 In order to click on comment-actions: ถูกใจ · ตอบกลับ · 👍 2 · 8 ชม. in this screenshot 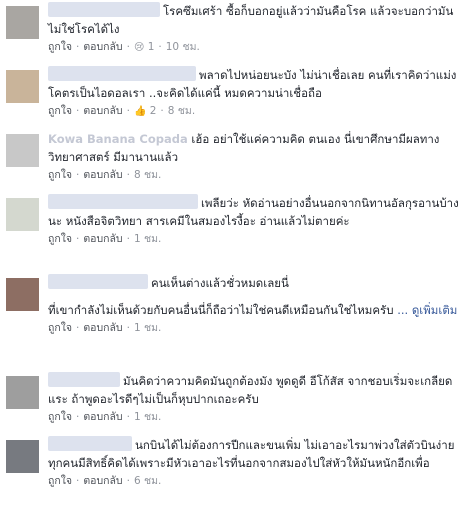, I will do `click(122, 111)`.